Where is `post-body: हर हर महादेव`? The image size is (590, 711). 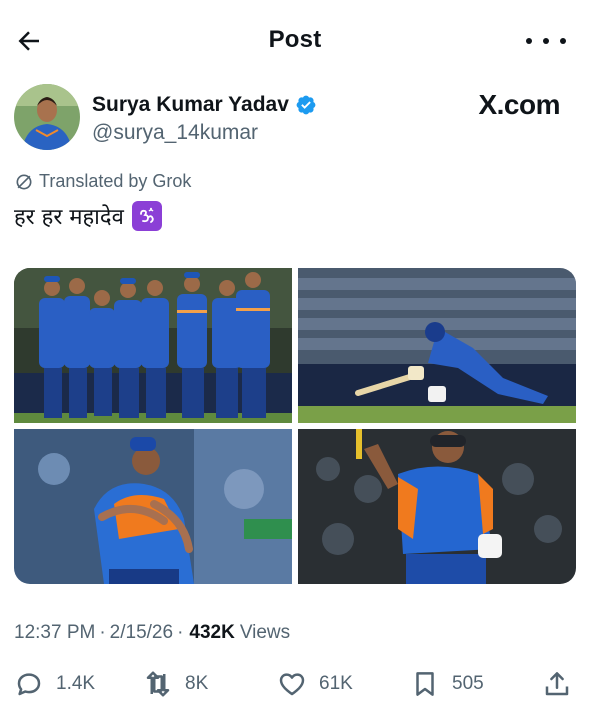 post-body: हर हर महादेव is located at coordinates (69, 217).